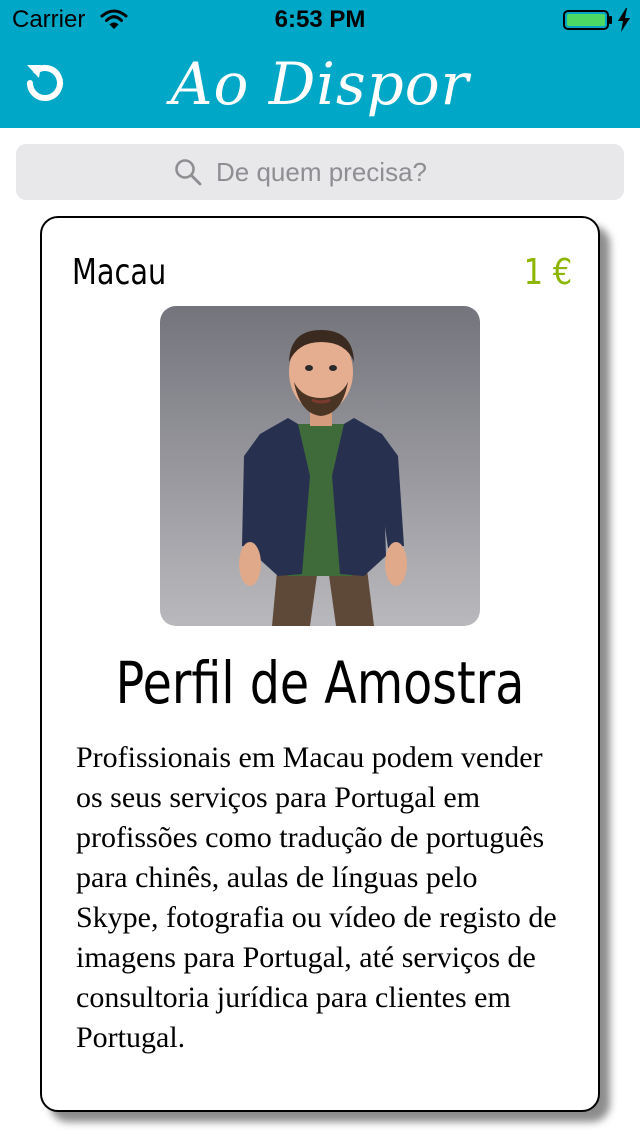 This screenshot has width=640, height=1136. I want to click on charging-bolt-icon, so click(624, 20).